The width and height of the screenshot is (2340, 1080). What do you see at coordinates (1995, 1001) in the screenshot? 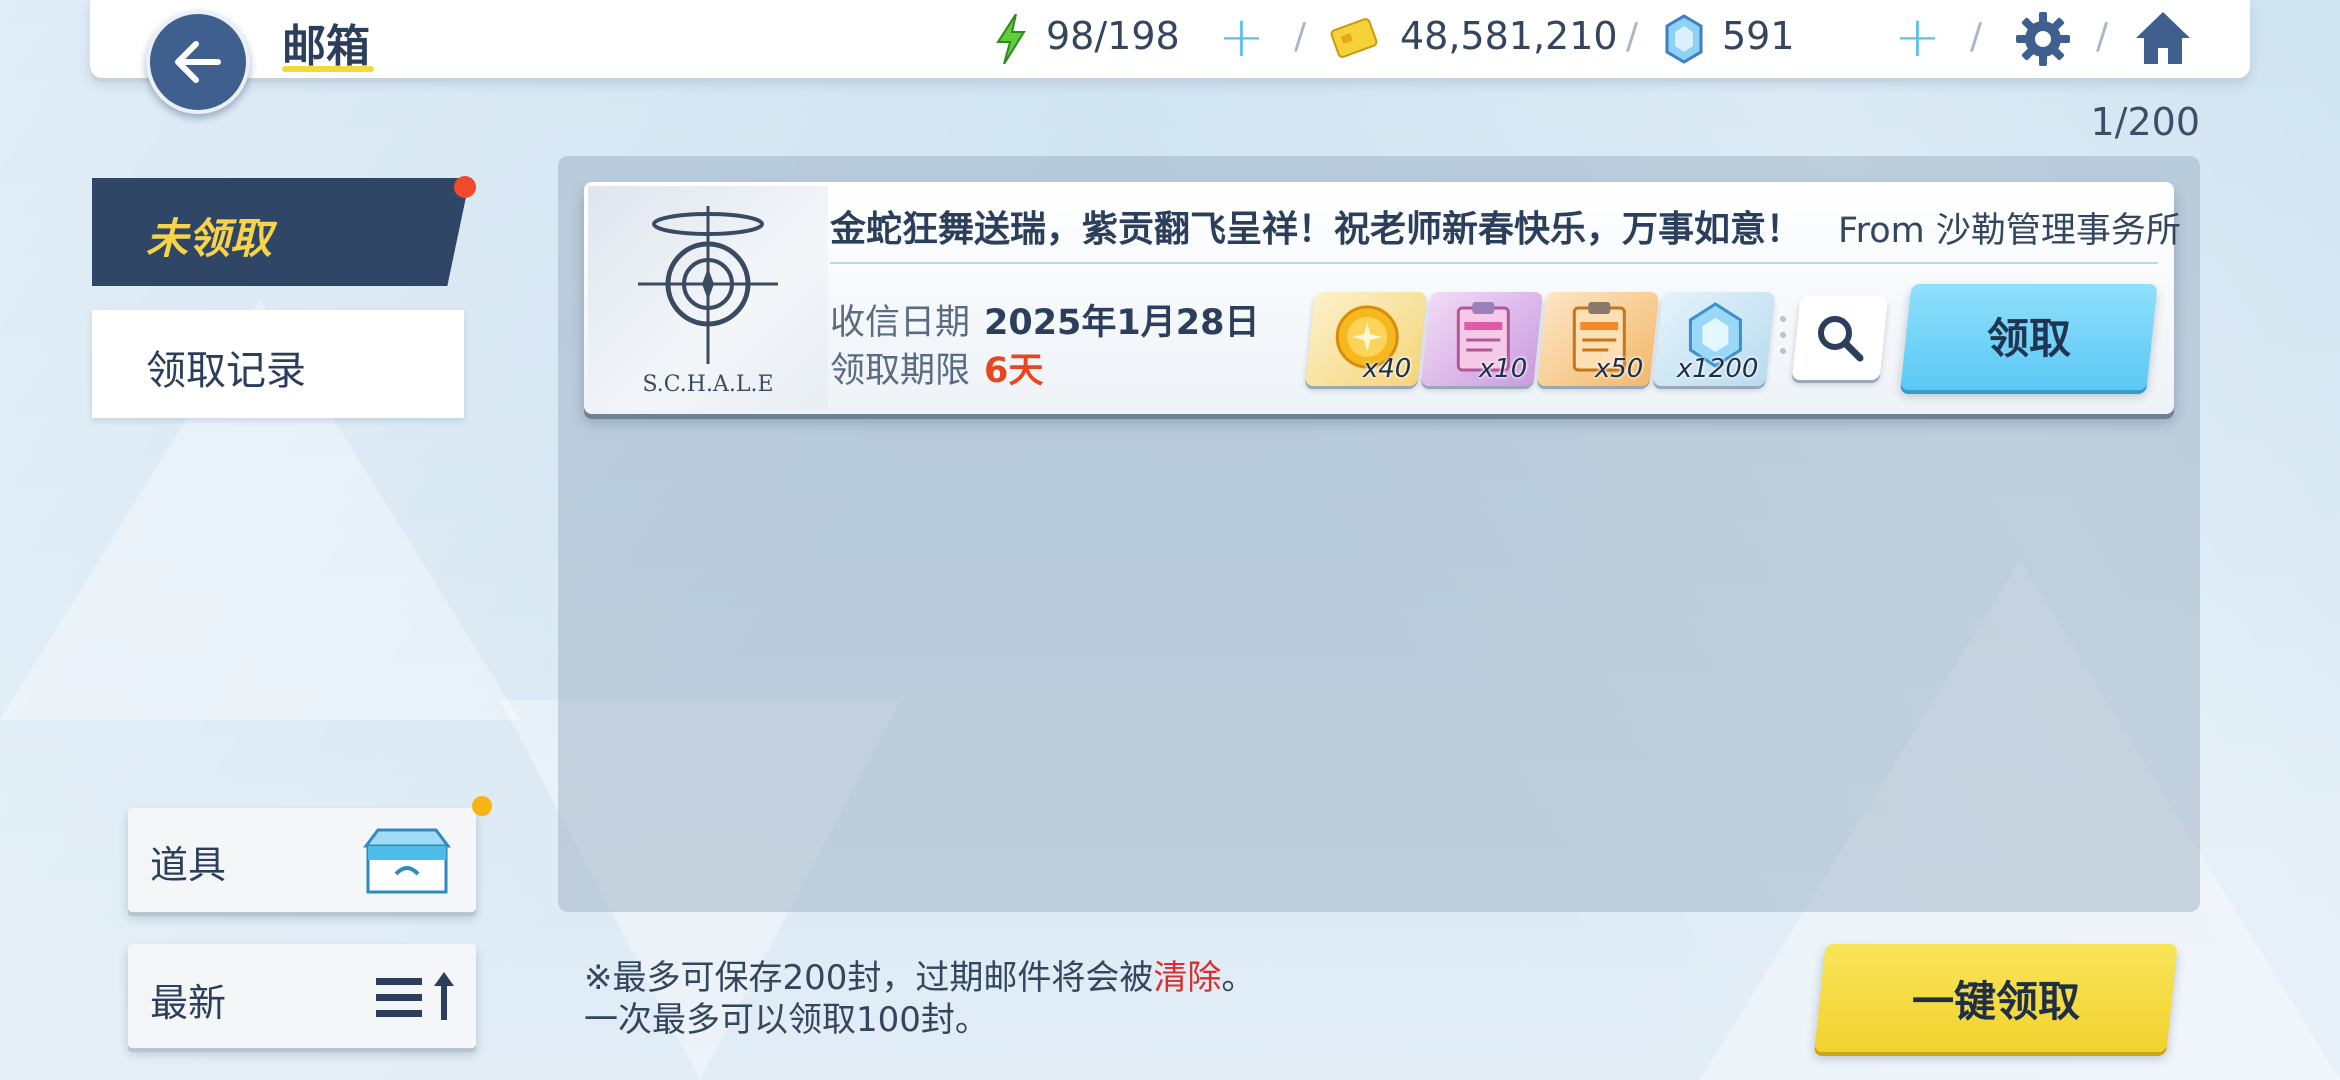
I see `claim-all-label: 一键领取` at bounding box center [1995, 1001].